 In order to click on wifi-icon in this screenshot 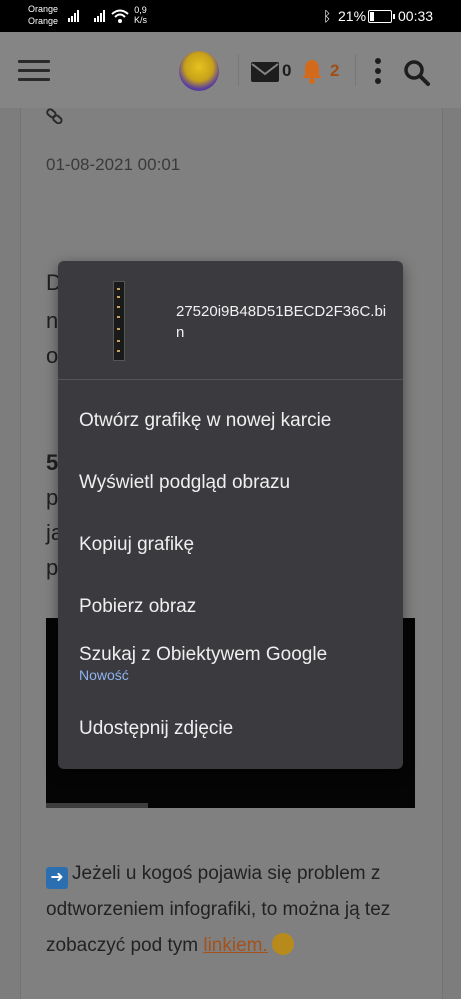, I will do `click(120, 16)`.